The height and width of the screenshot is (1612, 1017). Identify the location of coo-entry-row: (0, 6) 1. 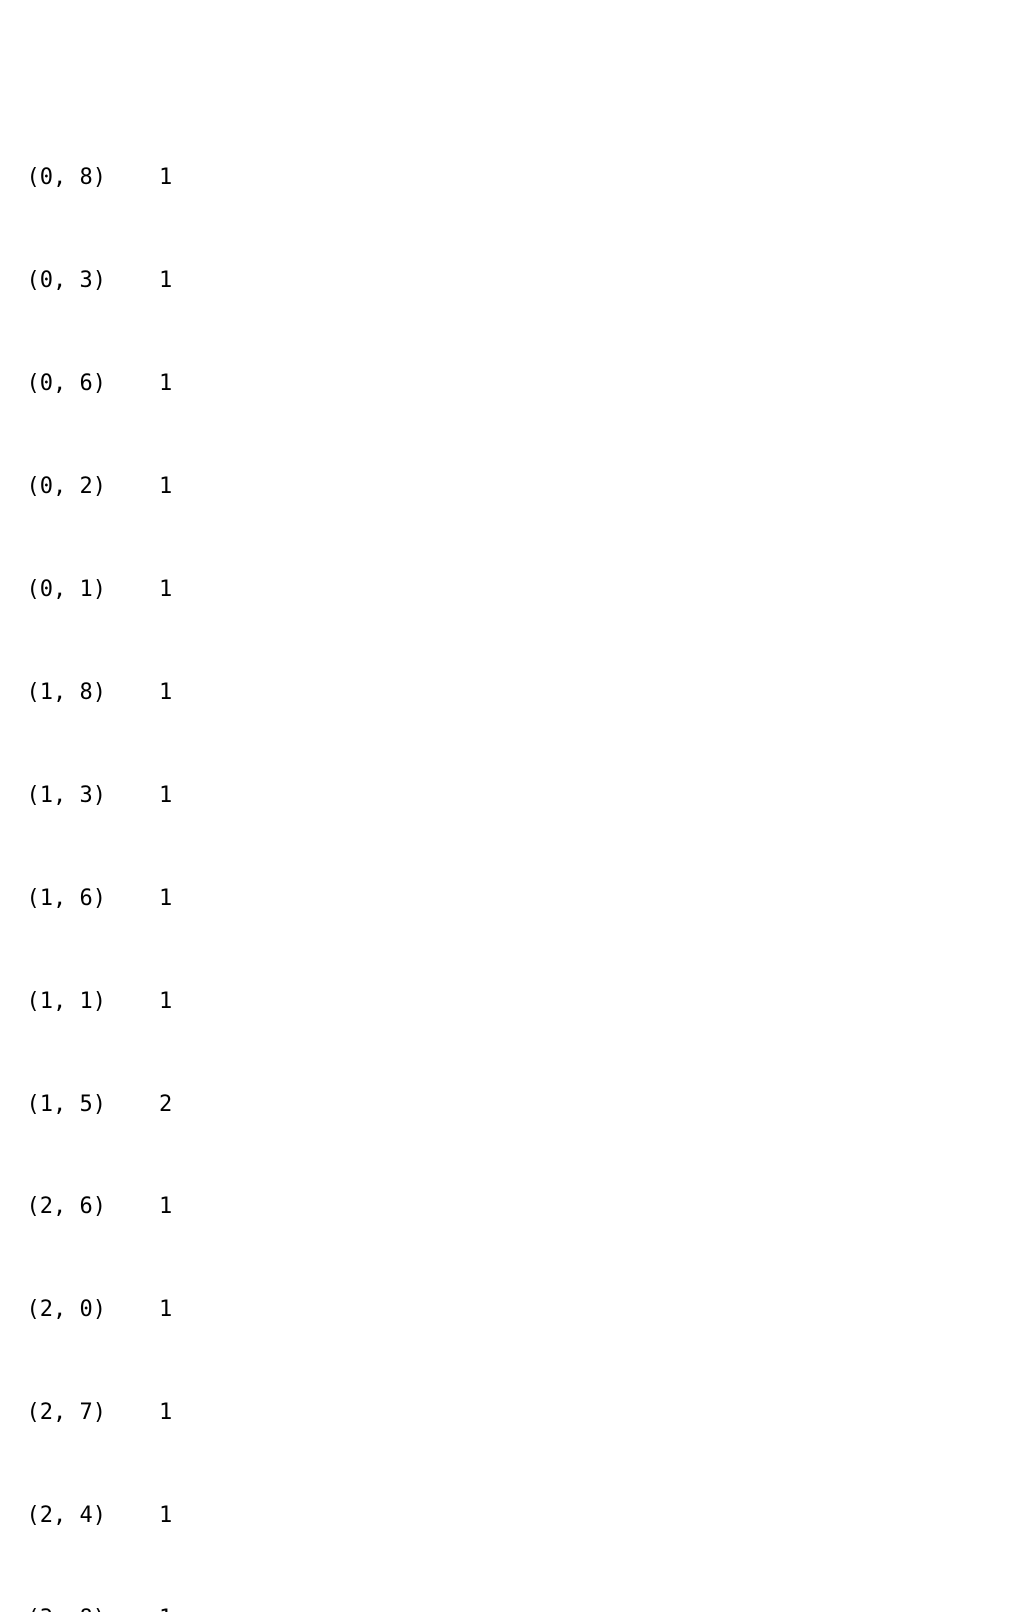
(86, 384).